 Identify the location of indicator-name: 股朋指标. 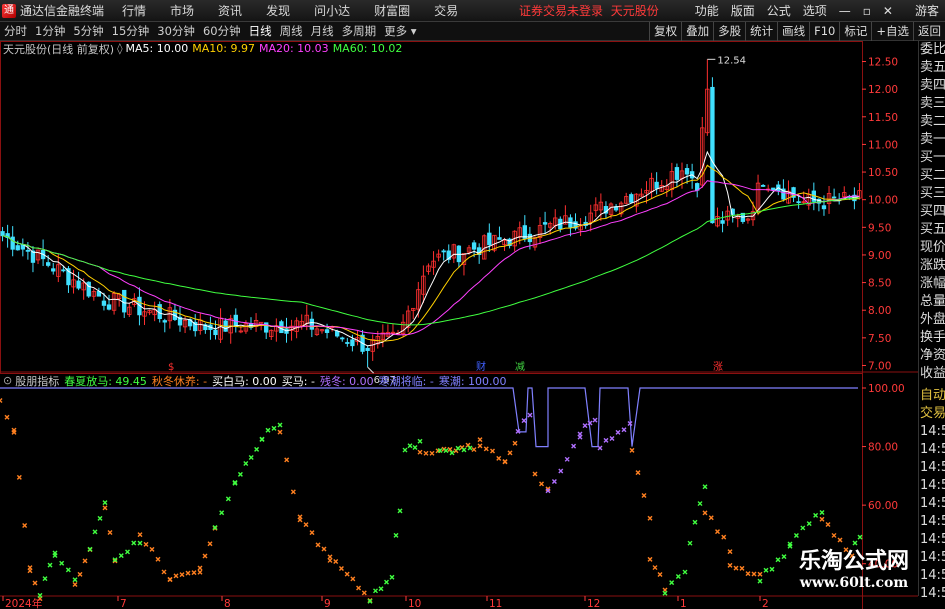
(37, 381).